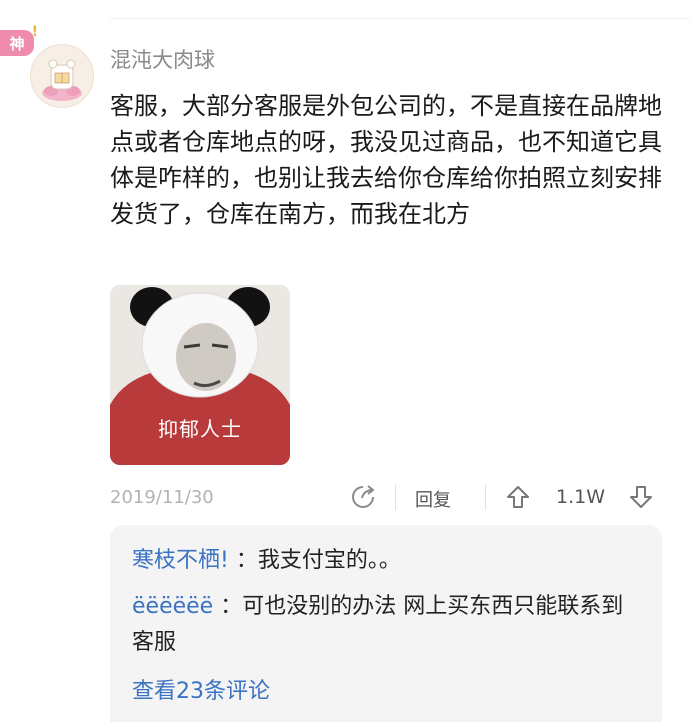  I want to click on share-button, so click(363, 497).